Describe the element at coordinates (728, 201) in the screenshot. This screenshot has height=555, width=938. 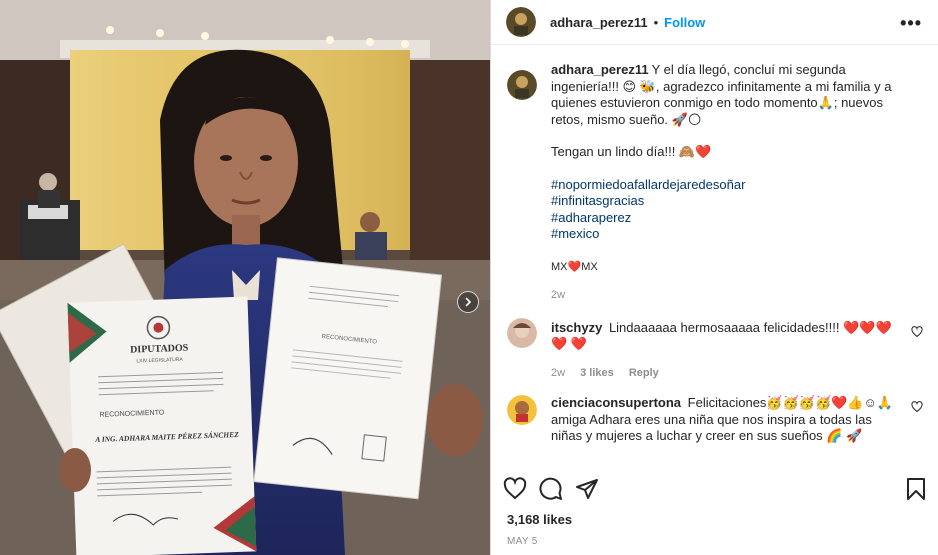
I see `hashtag-link: #infinitasgracias` at that location.